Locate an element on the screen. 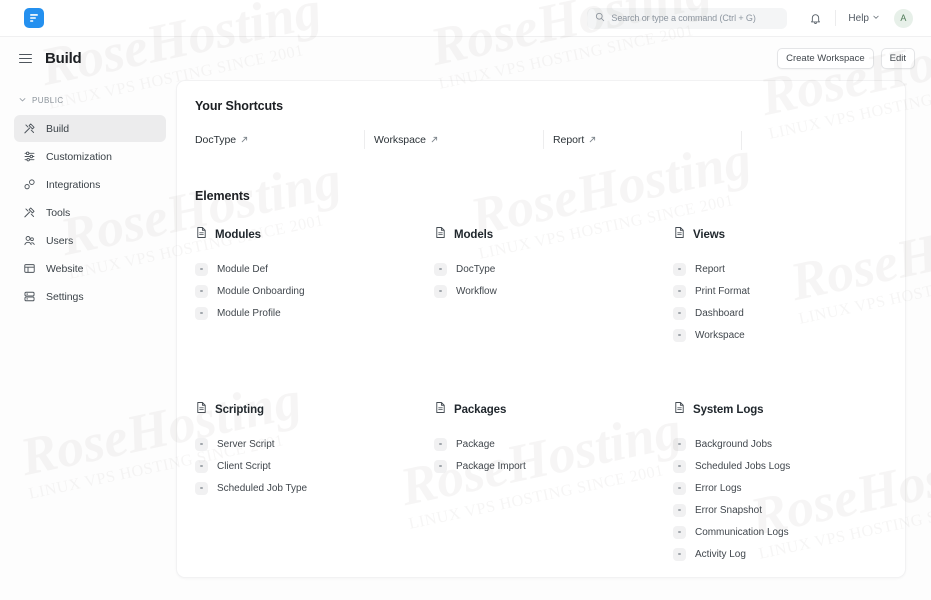  avatar-initial: A is located at coordinates (903, 18).